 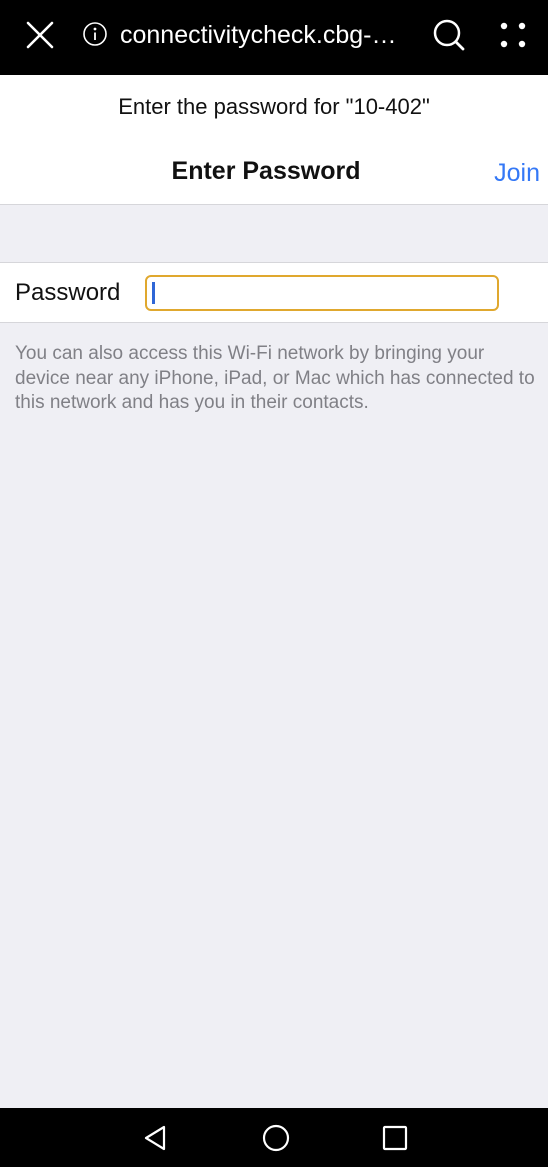 What do you see at coordinates (266, 171) in the screenshot?
I see `page-title: Enter Password` at bounding box center [266, 171].